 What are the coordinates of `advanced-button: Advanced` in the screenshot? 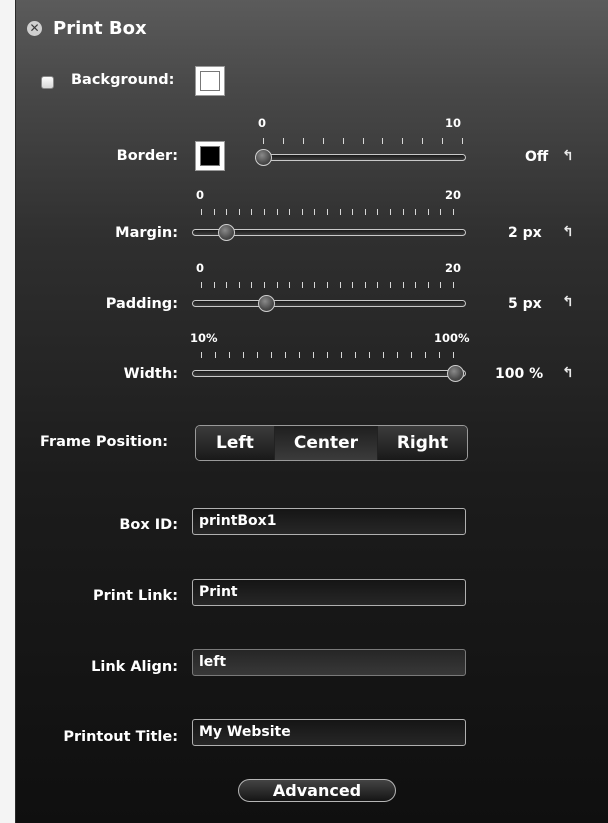 It's located at (317, 790).